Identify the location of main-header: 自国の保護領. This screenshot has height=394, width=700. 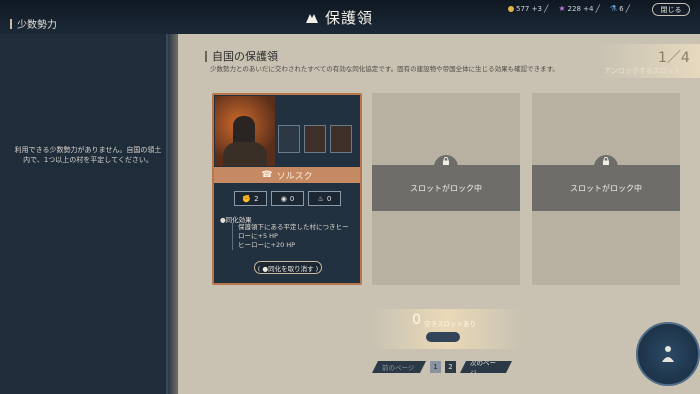
(241, 56).